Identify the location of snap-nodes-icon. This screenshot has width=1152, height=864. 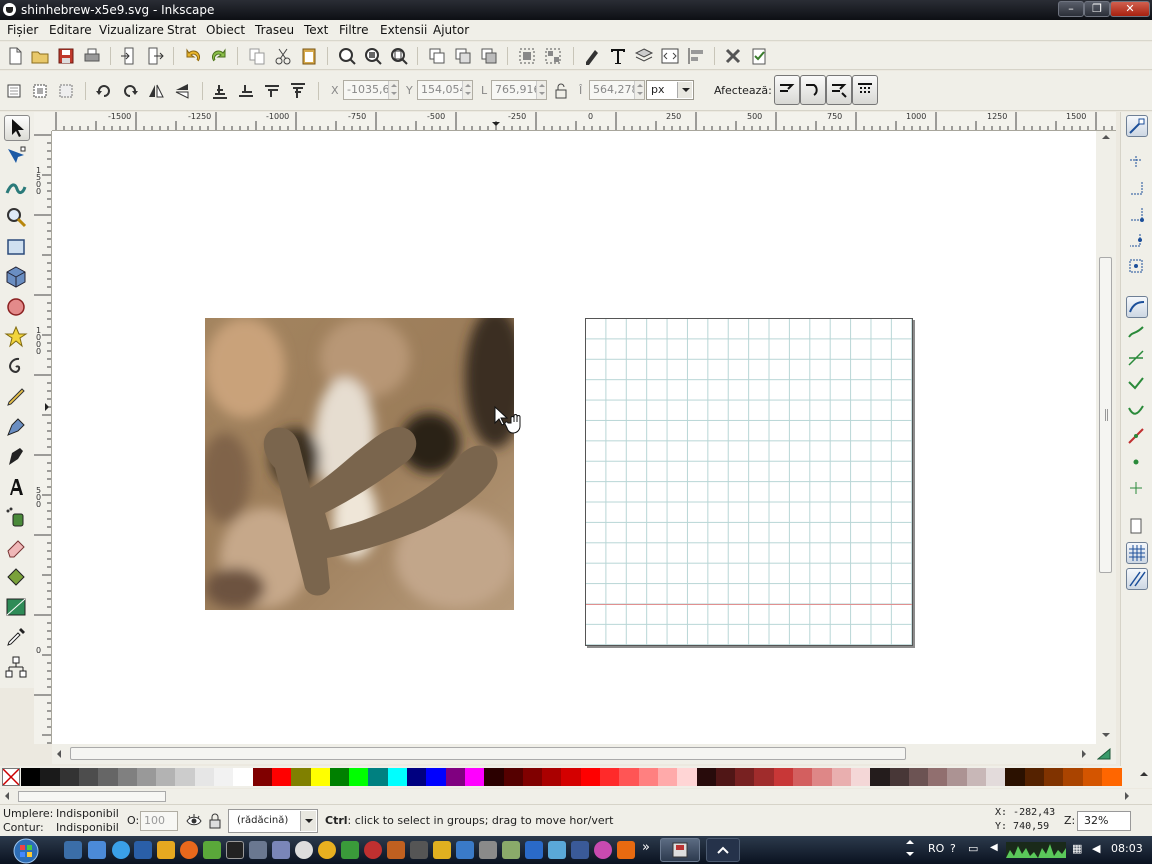
(1137, 307).